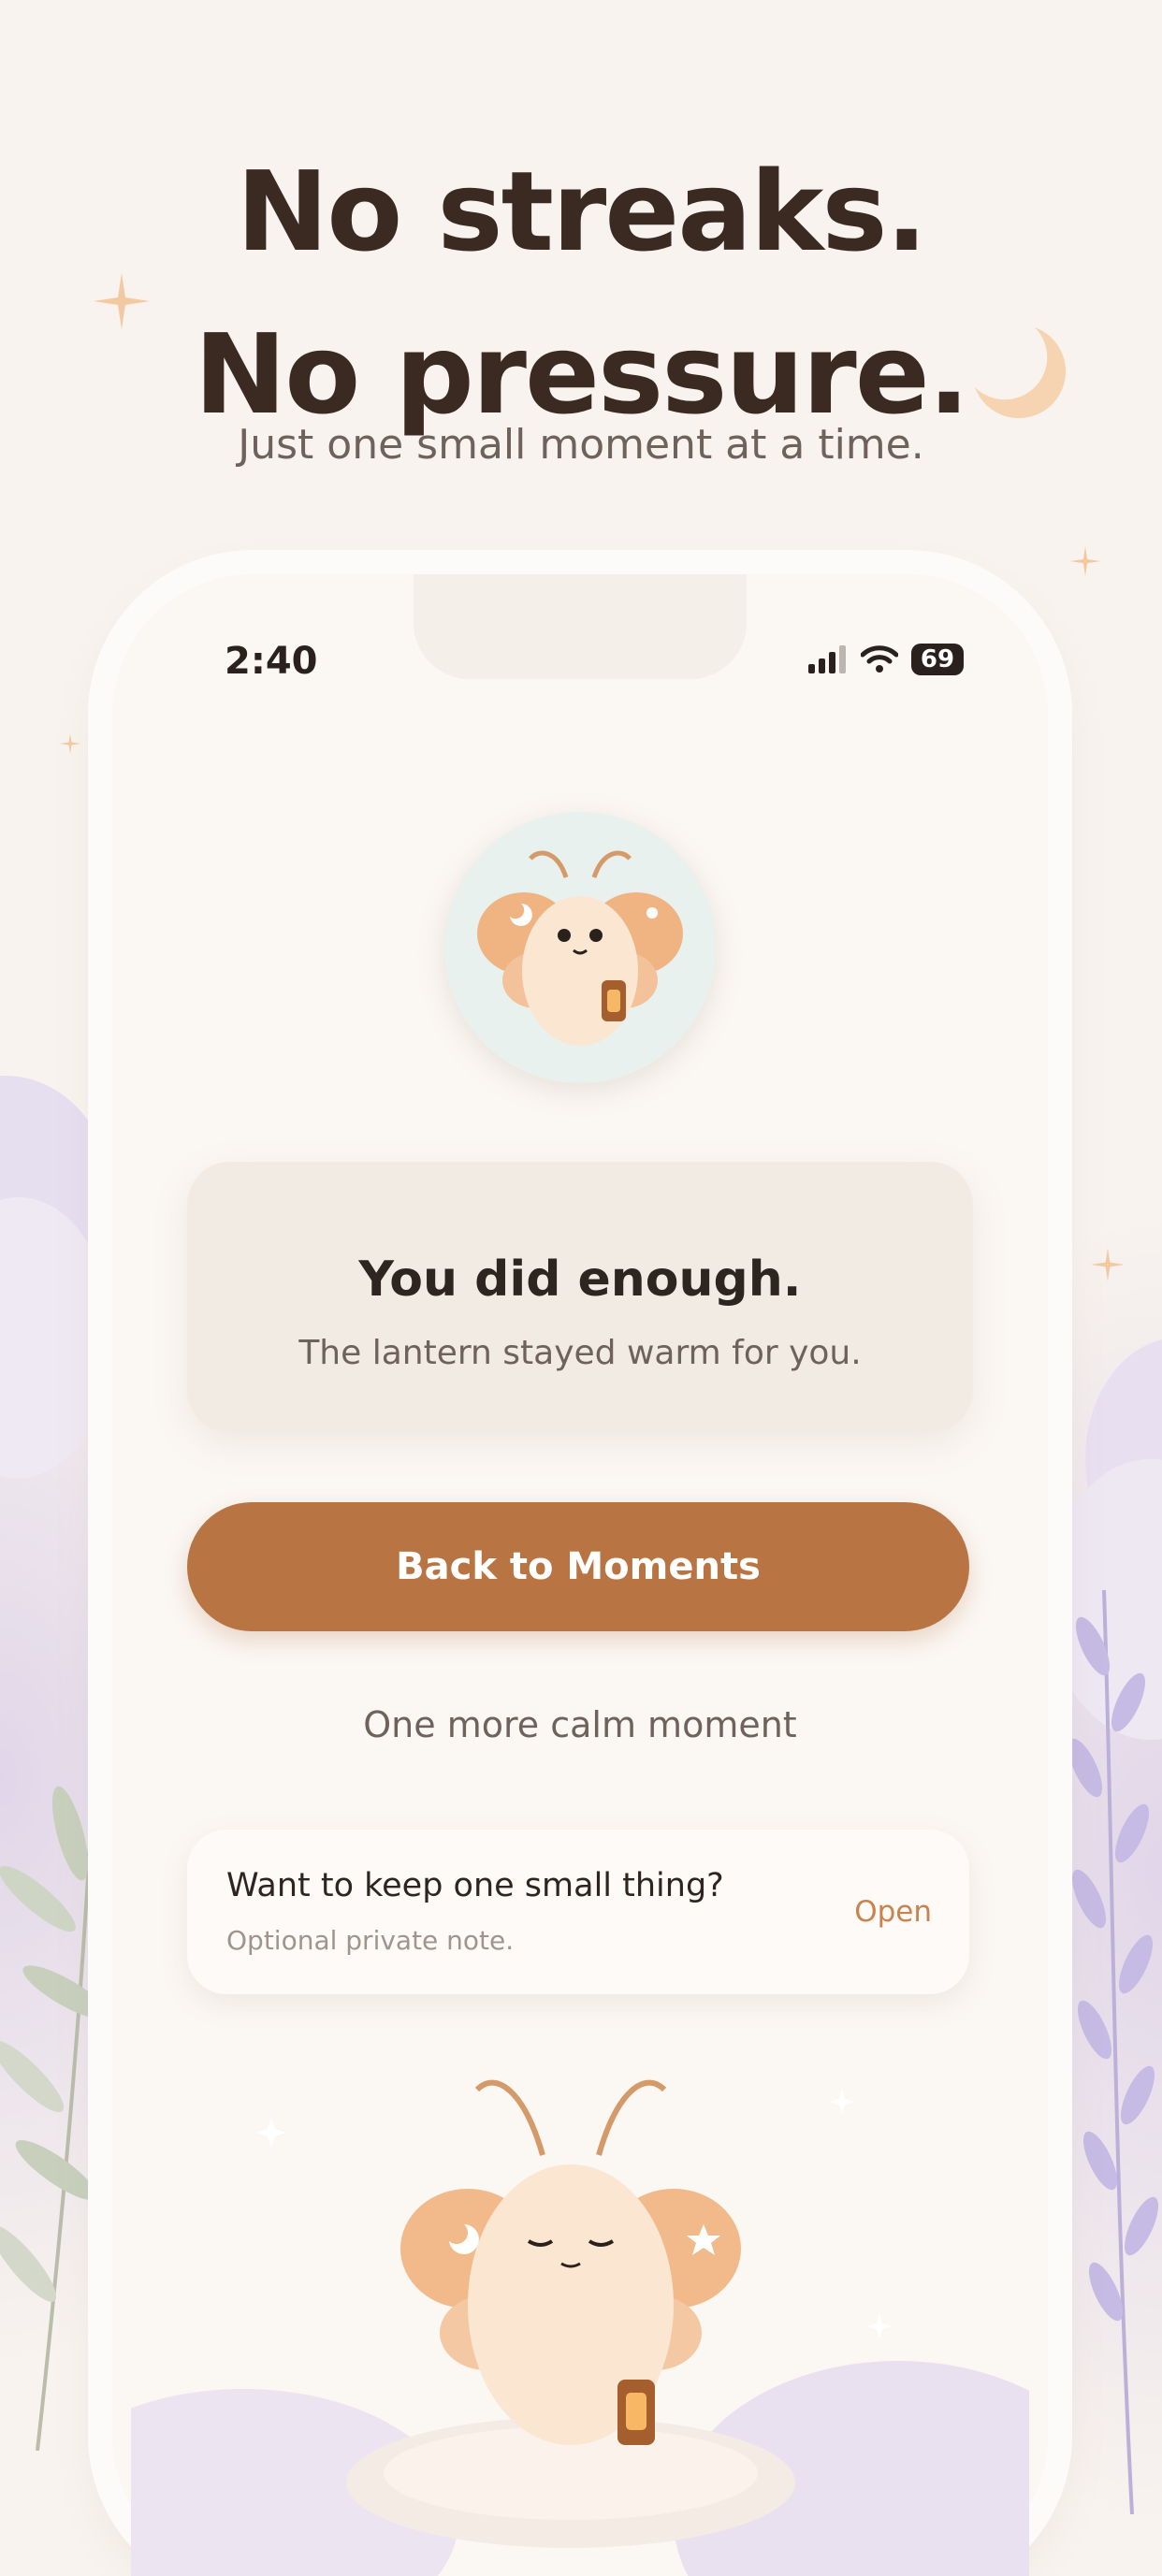 This screenshot has width=1162, height=2576. I want to click on status-time: 2:40, so click(272, 661).